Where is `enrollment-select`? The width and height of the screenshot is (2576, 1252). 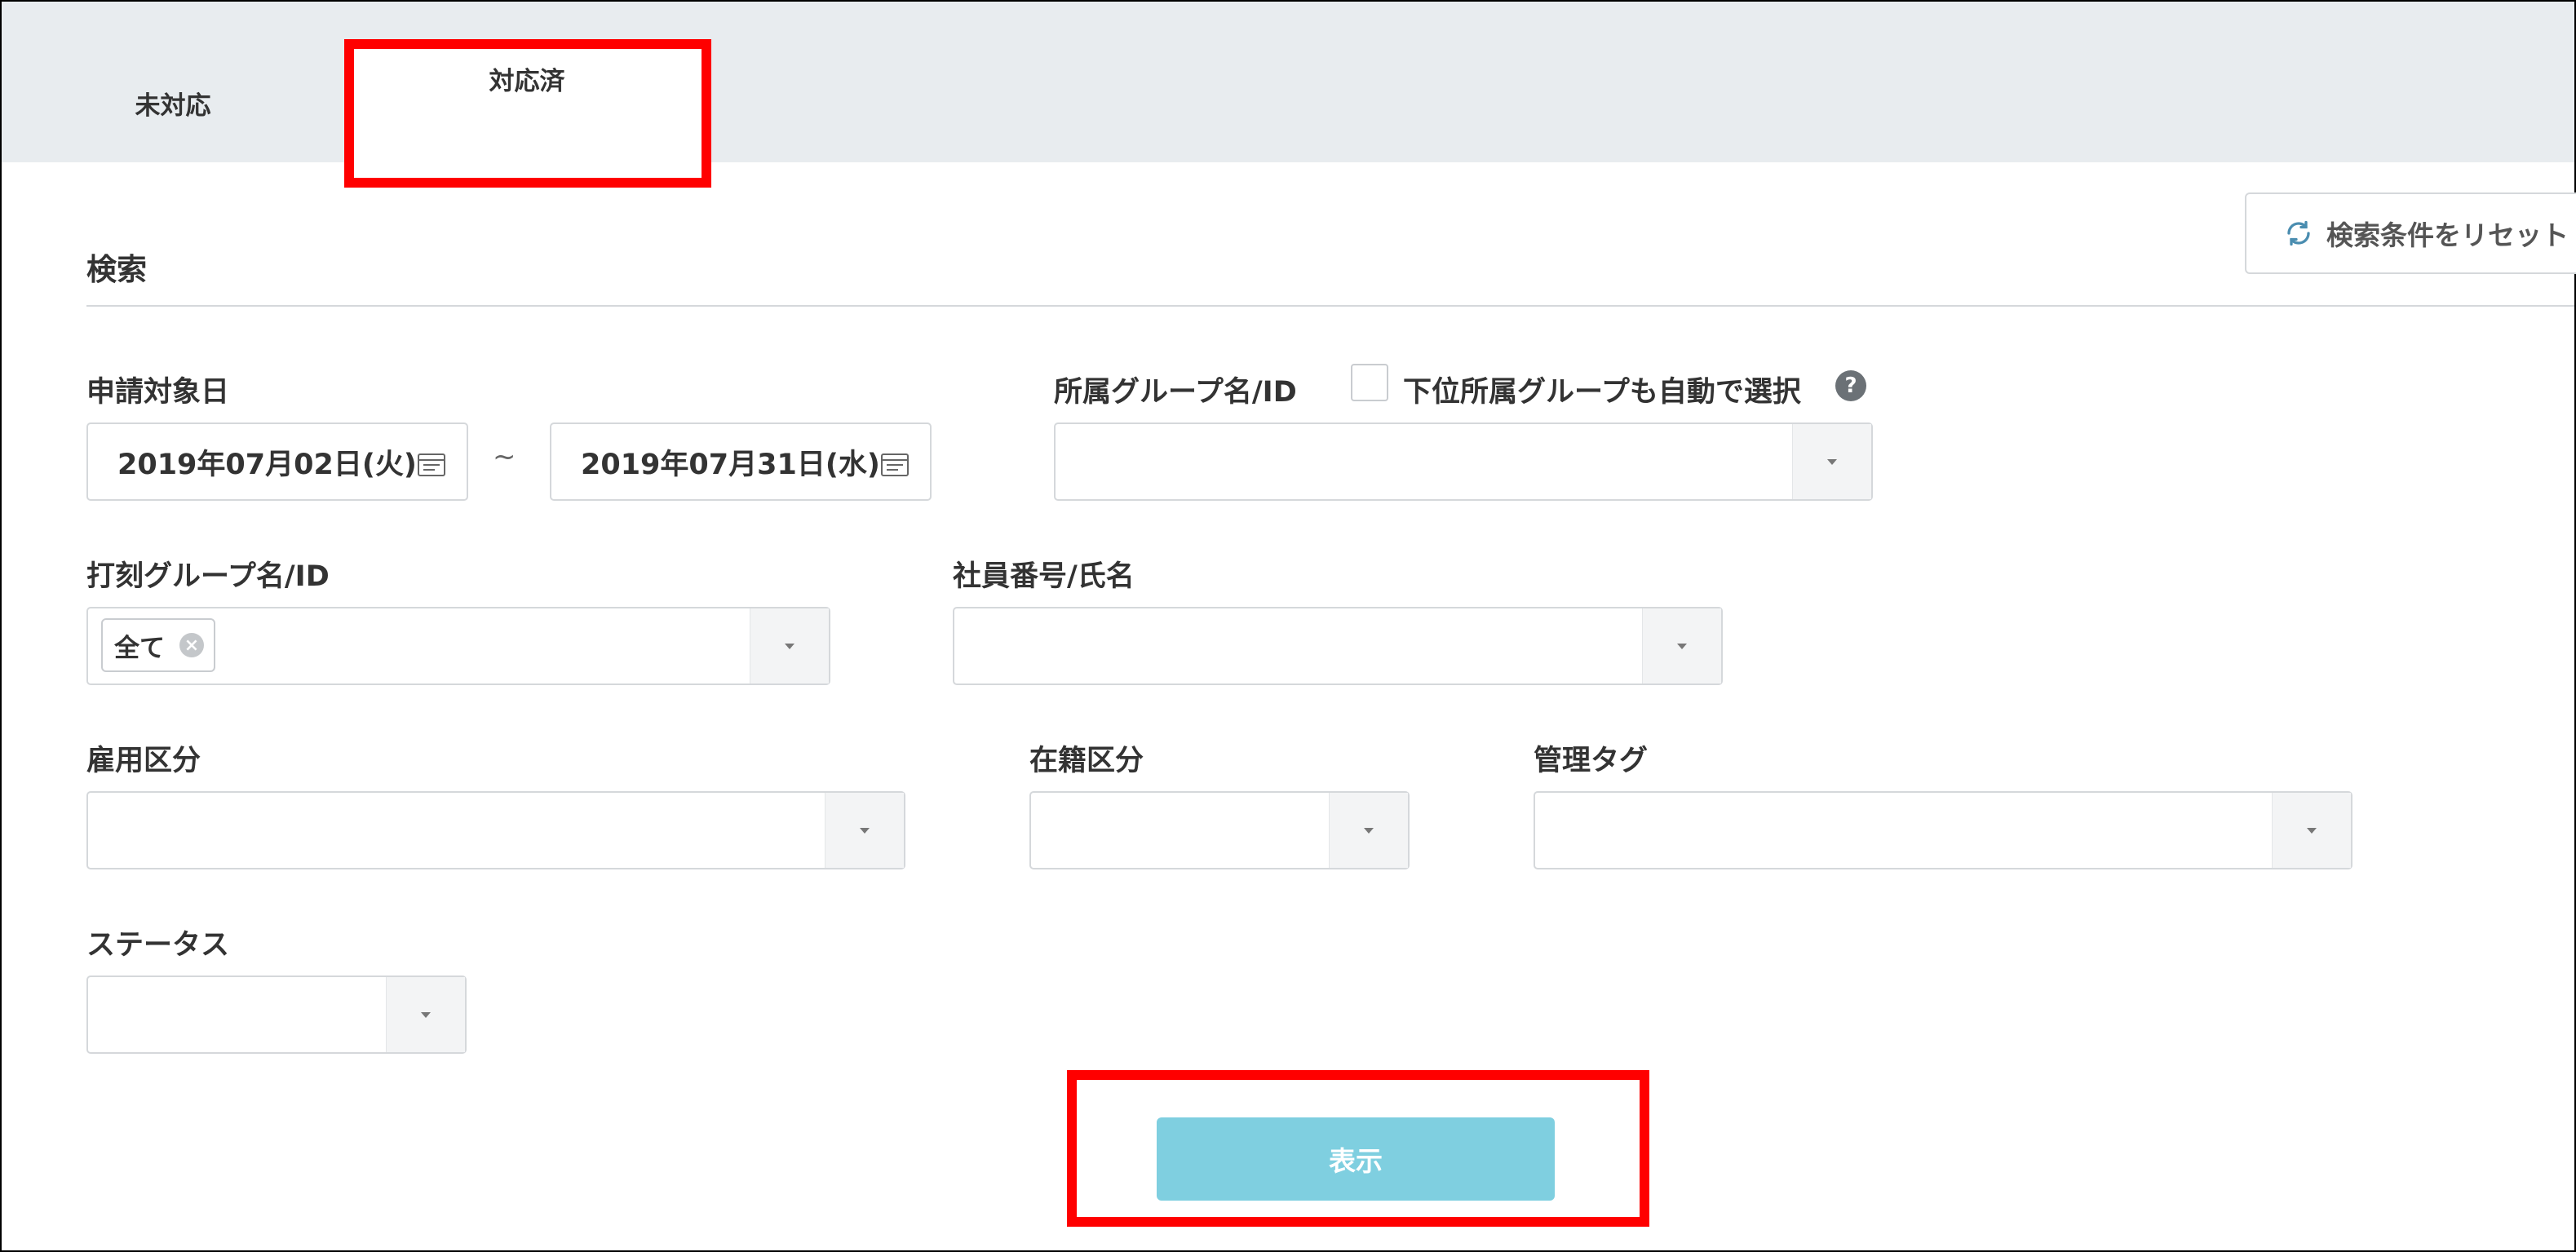
enrollment-select is located at coordinates (1219, 830).